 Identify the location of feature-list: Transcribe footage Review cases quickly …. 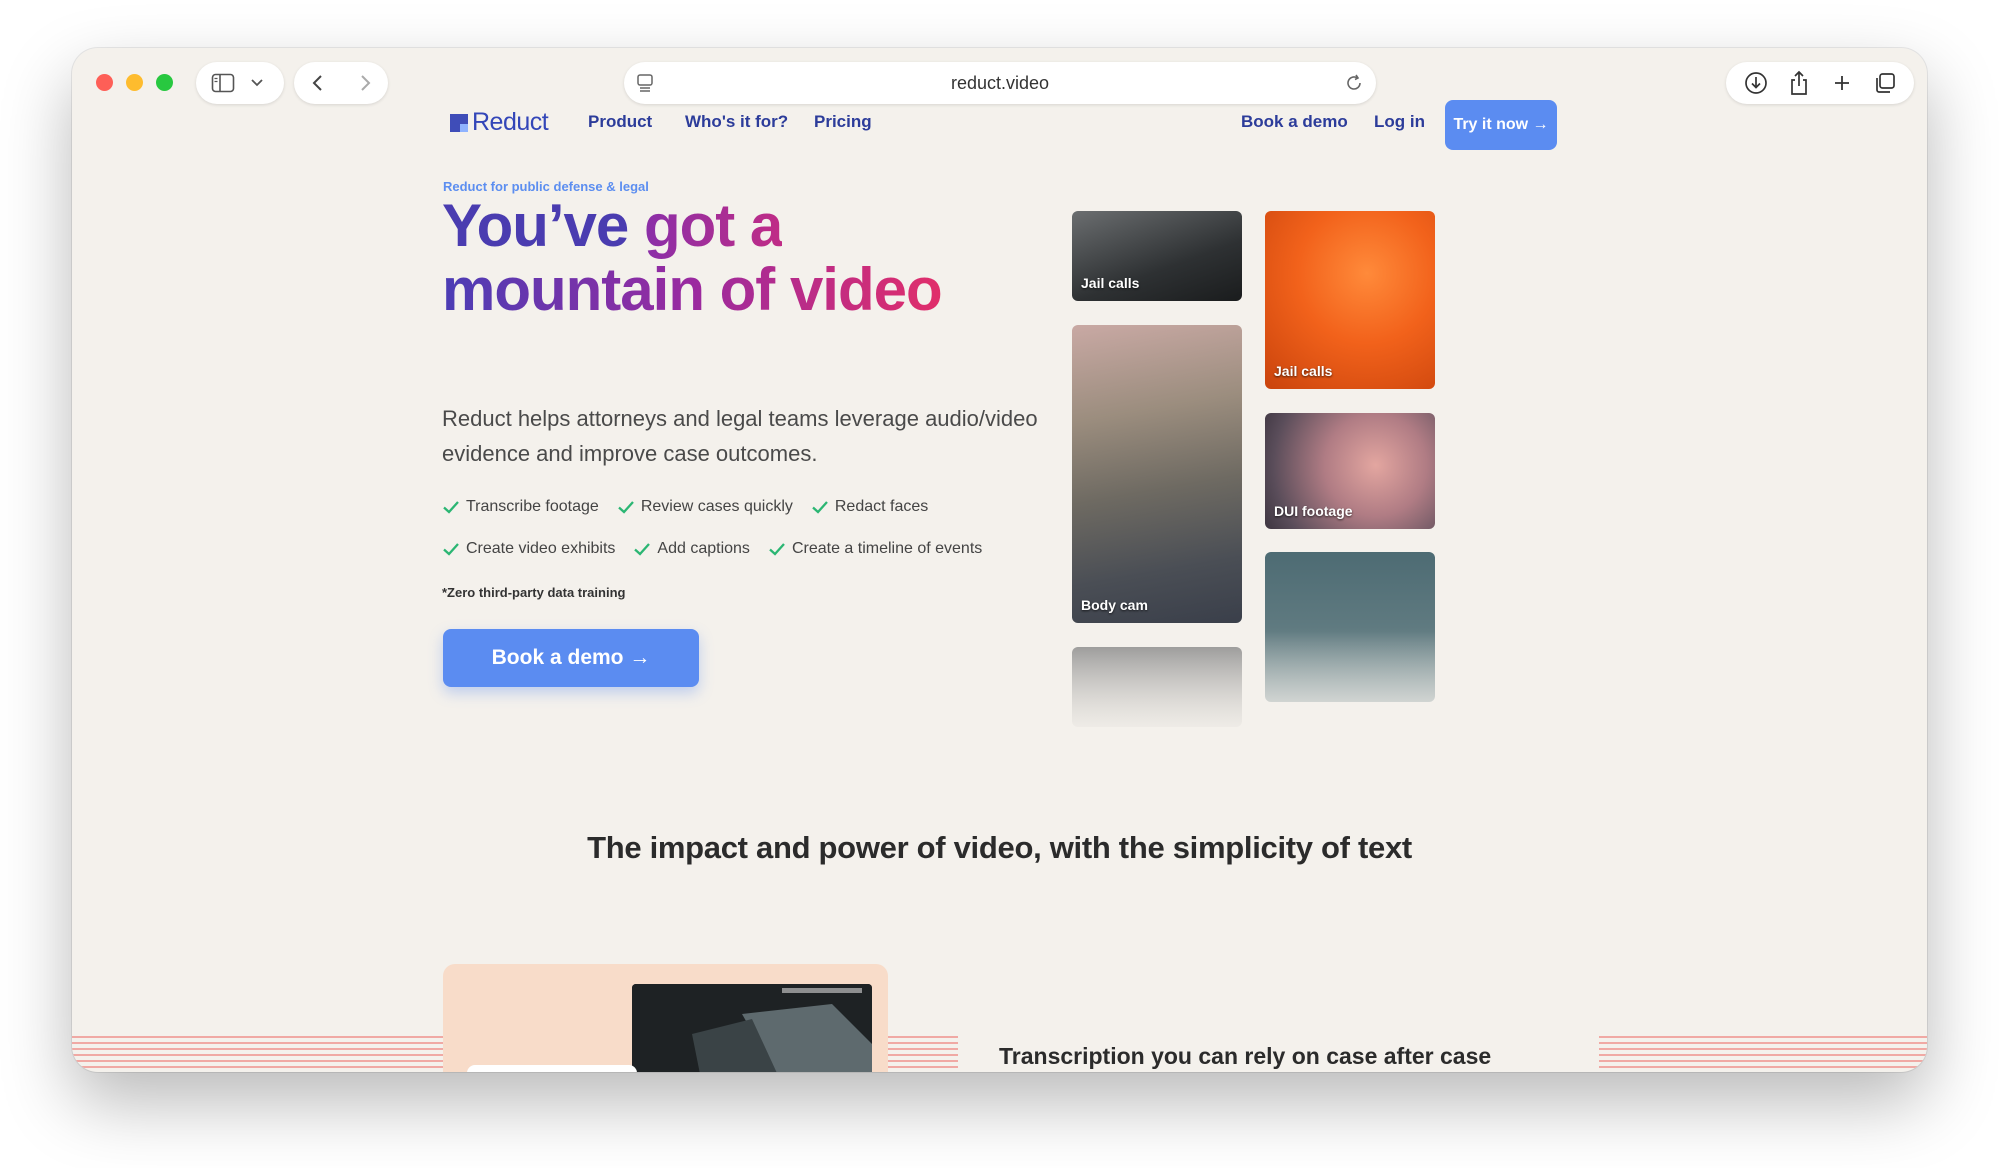
(752, 538).